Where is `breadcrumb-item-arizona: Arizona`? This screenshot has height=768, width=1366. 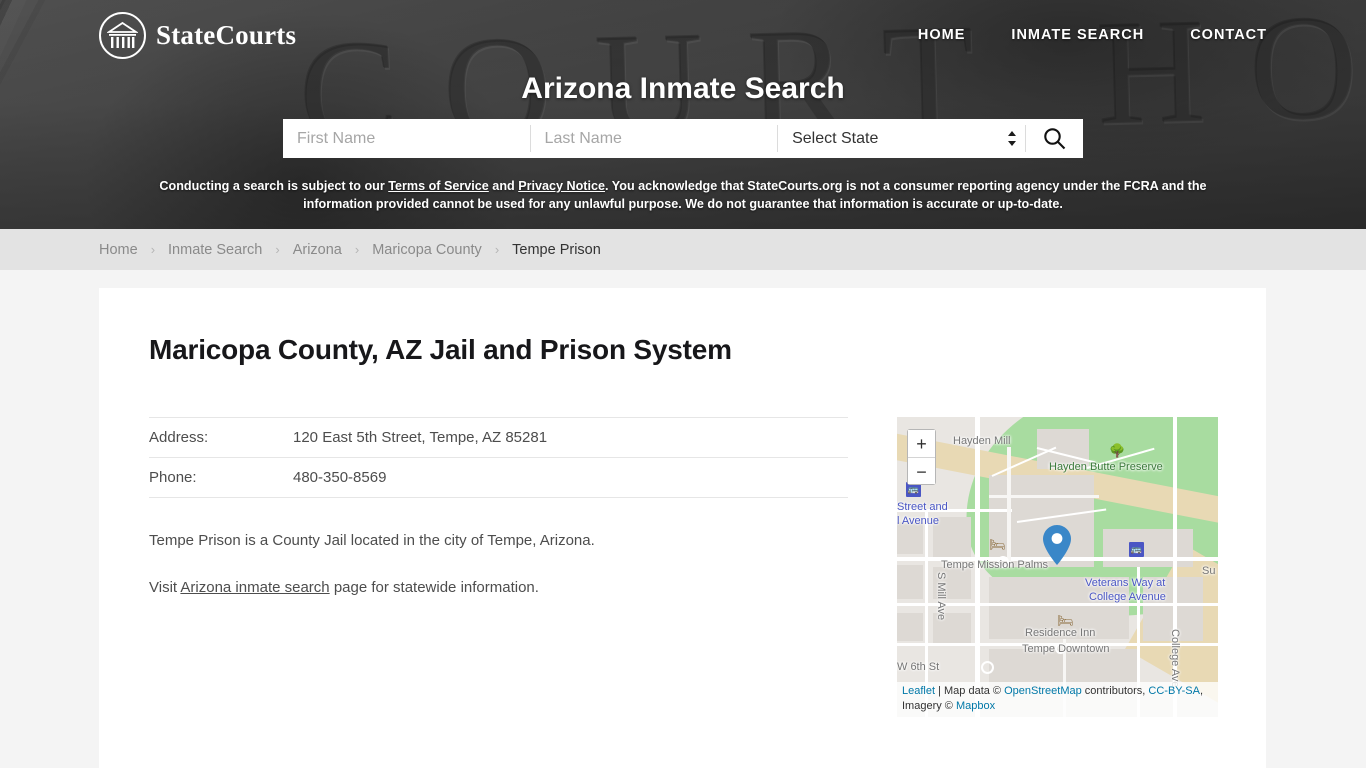
breadcrumb-item-arizona: Arizona is located at coordinates (317, 250).